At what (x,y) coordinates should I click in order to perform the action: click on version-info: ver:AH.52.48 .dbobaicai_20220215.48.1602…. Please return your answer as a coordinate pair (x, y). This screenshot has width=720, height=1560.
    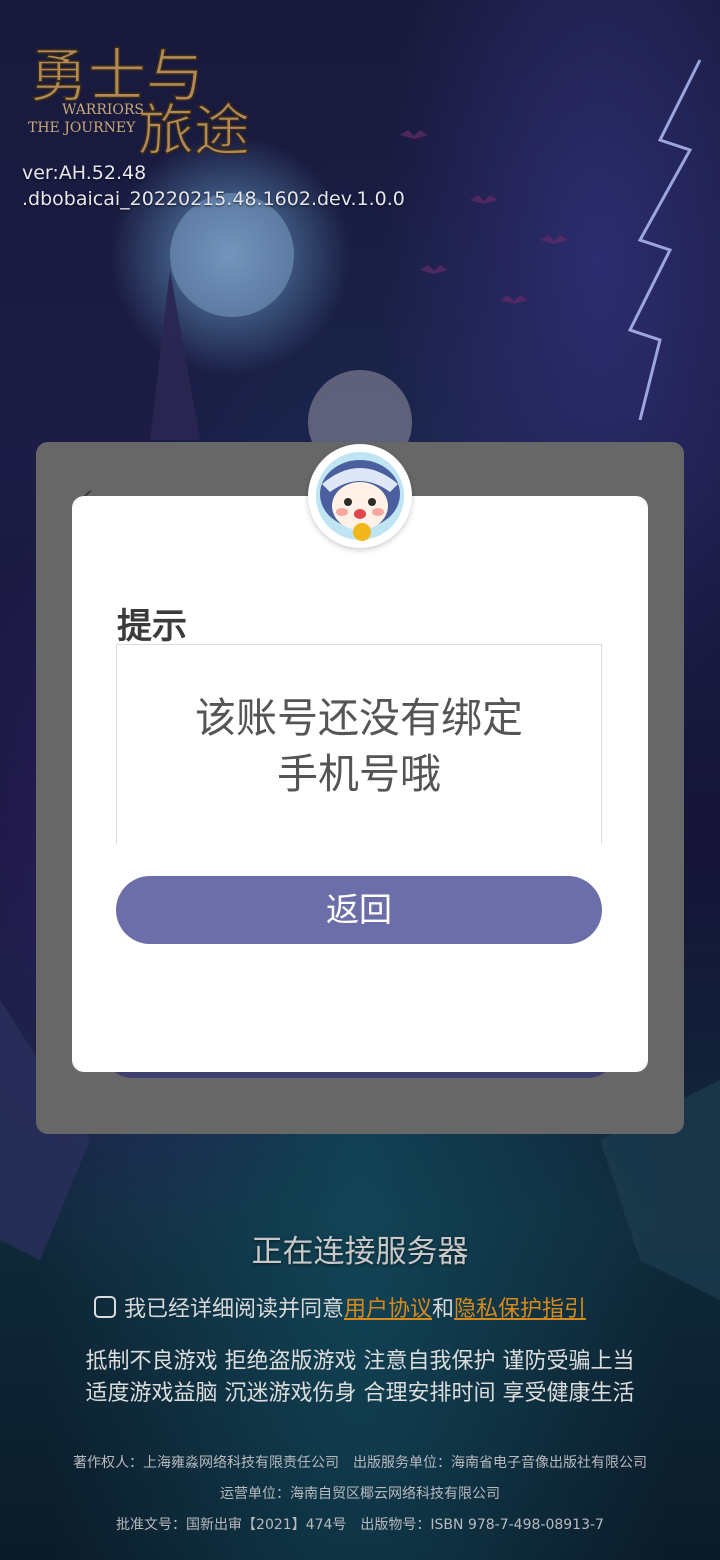
    Looking at the image, I should click on (213, 186).